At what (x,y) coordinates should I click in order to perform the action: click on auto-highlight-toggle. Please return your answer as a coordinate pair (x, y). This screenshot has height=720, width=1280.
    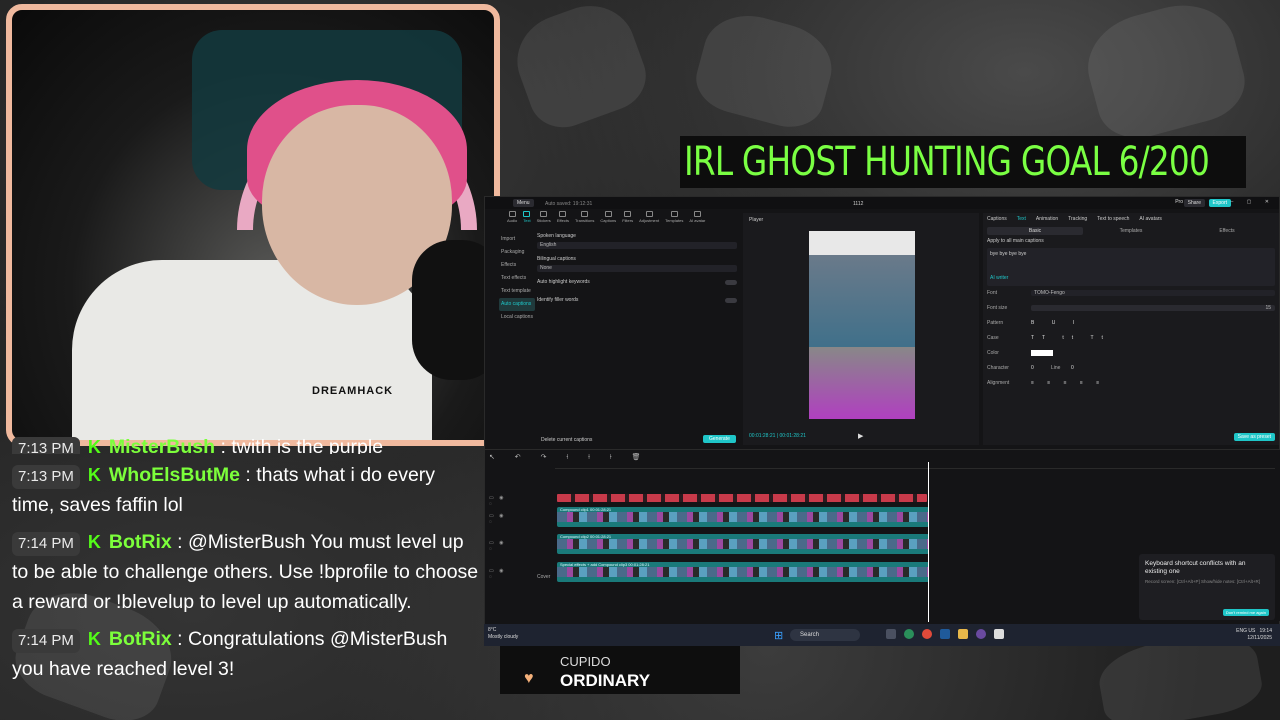
    Looking at the image, I should click on (731, 282).